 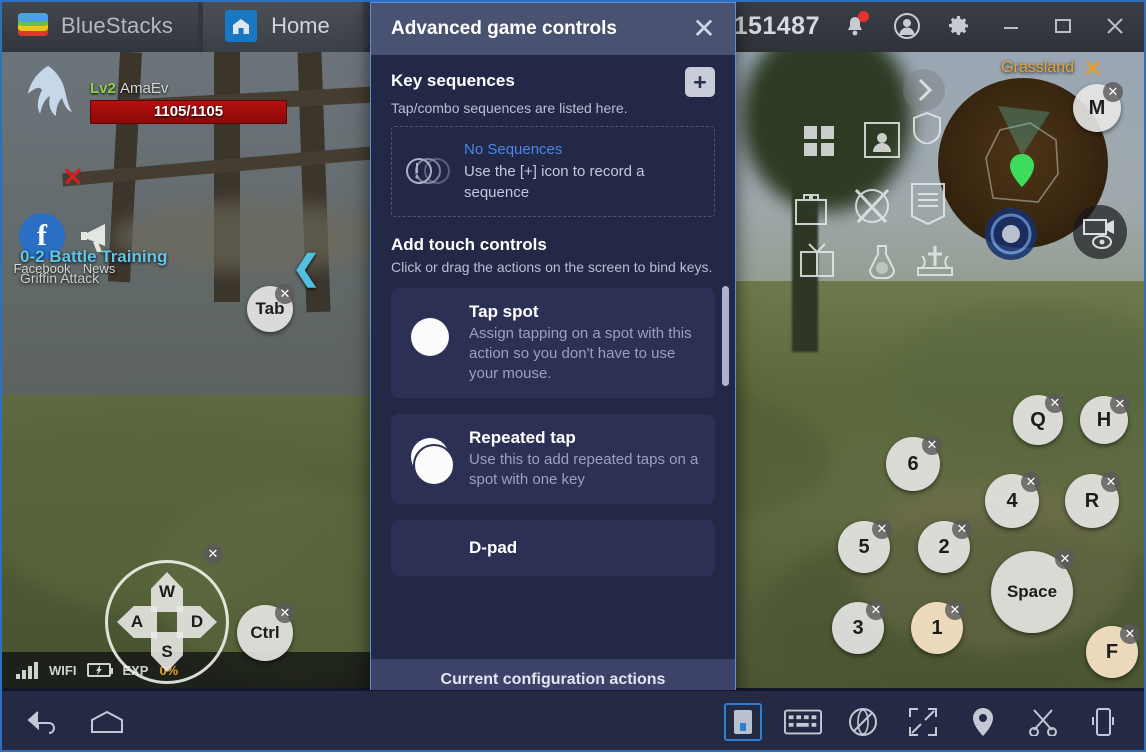 What do you see at coordinates (167, 651) in the screenshot?
I see `dpad-down-label: S` at bounding box center [167, 651].